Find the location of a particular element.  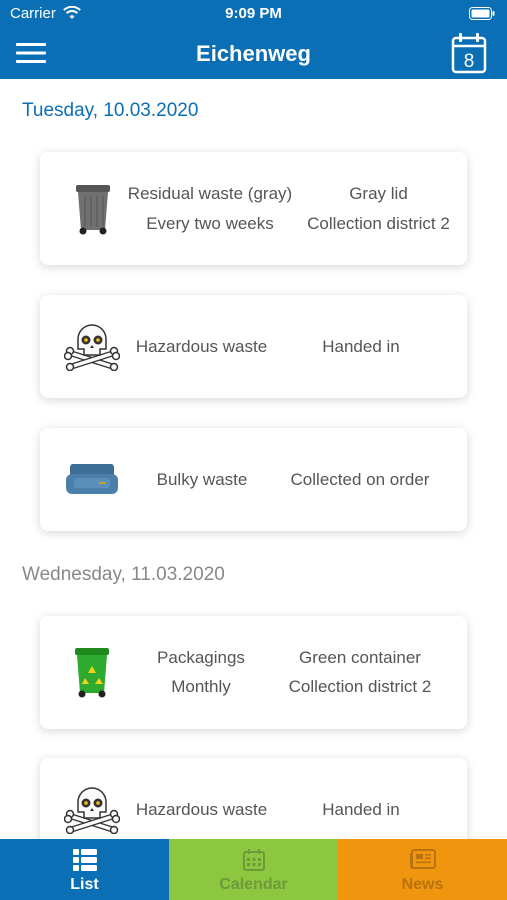

clock: 9:09 PM is located at coordinates (253, 13).